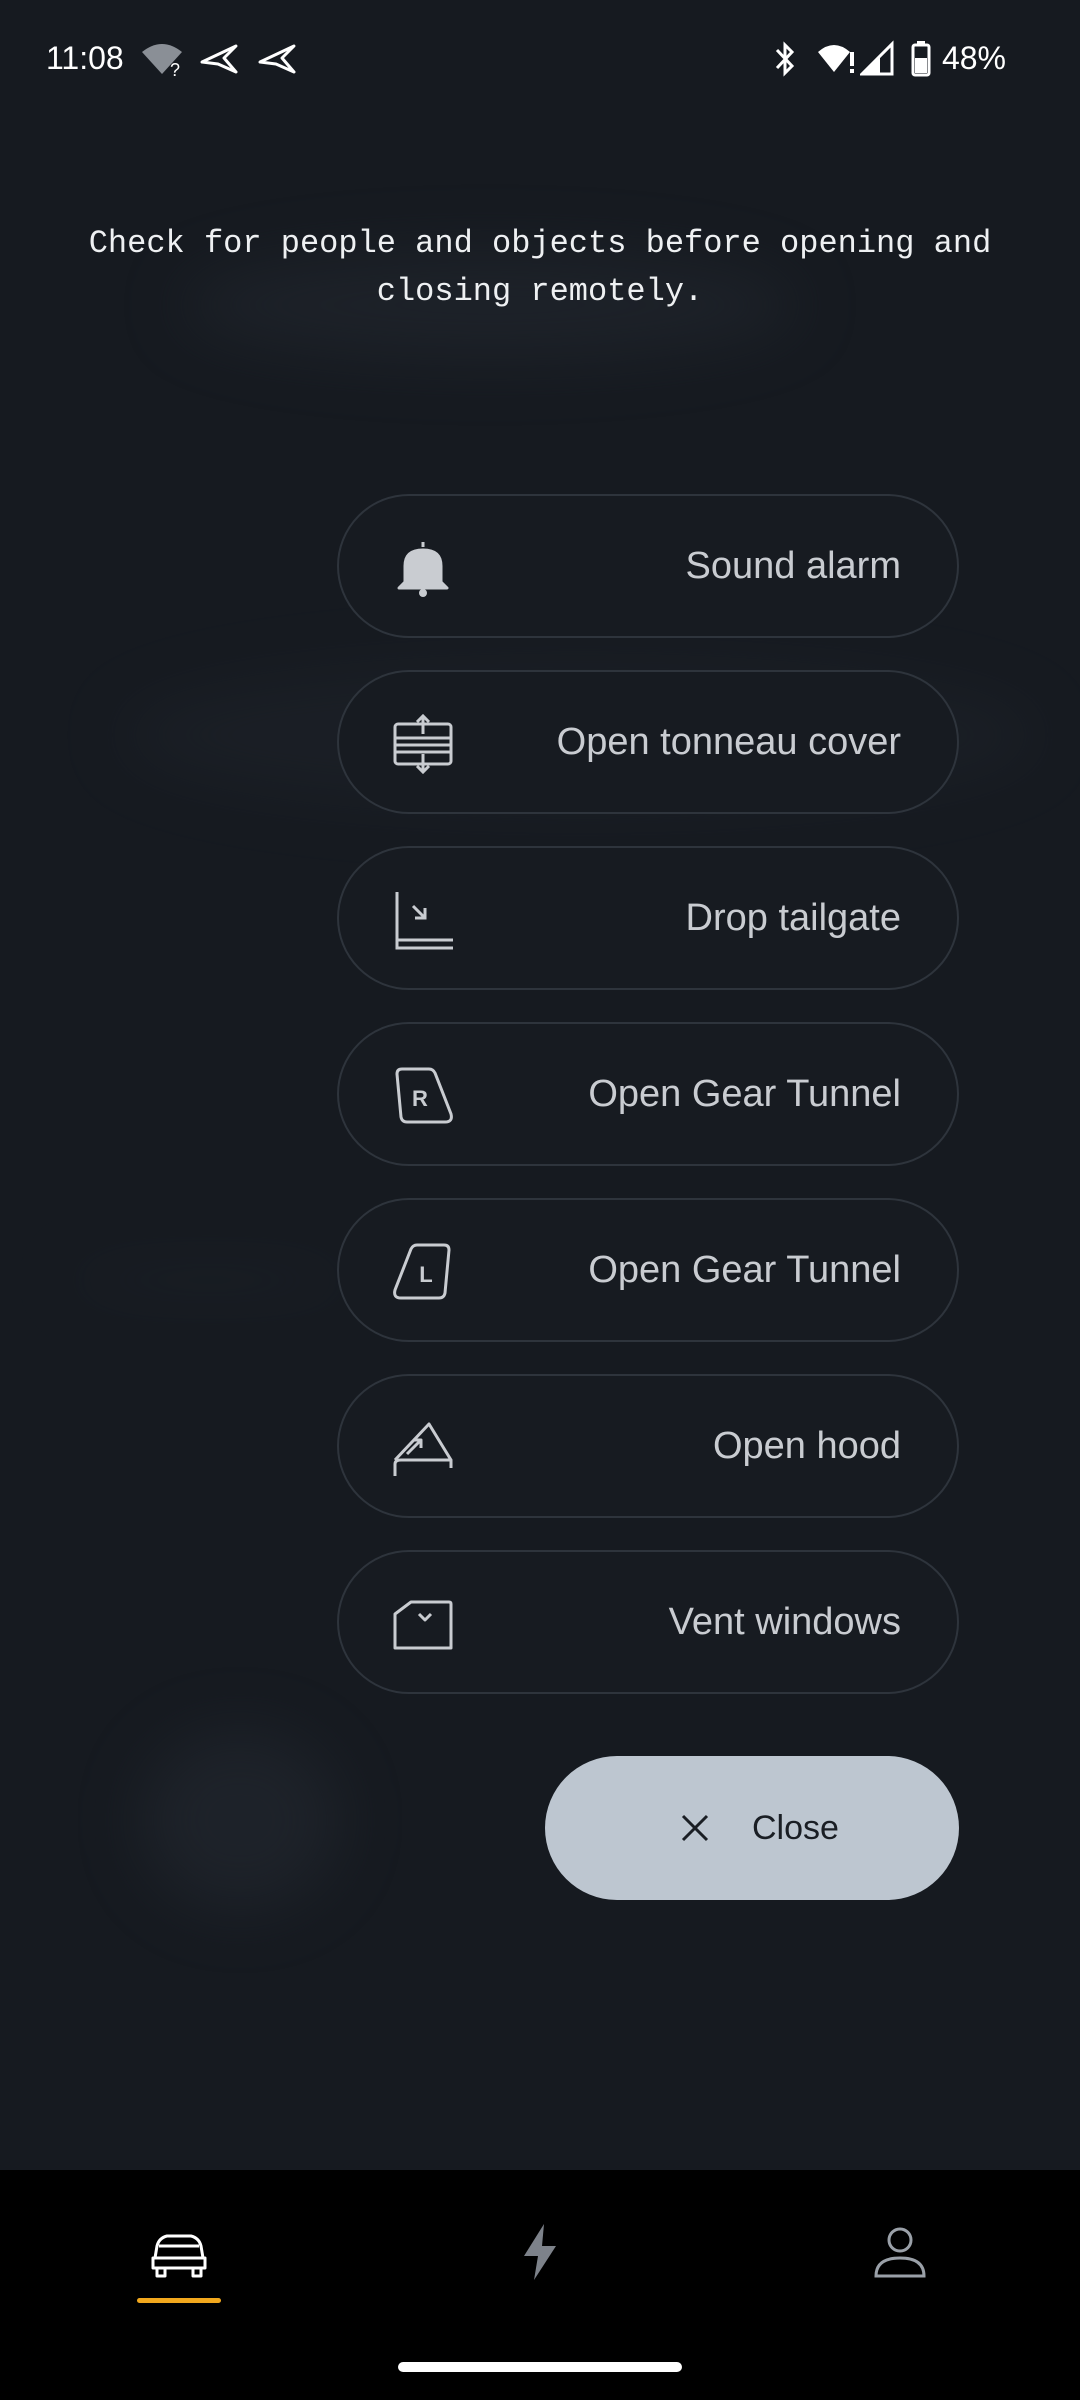 Image resolution: width=1080 pixels, height=2400 pixels. I want to click on action-label: Sound alarm, so click(793, 566).